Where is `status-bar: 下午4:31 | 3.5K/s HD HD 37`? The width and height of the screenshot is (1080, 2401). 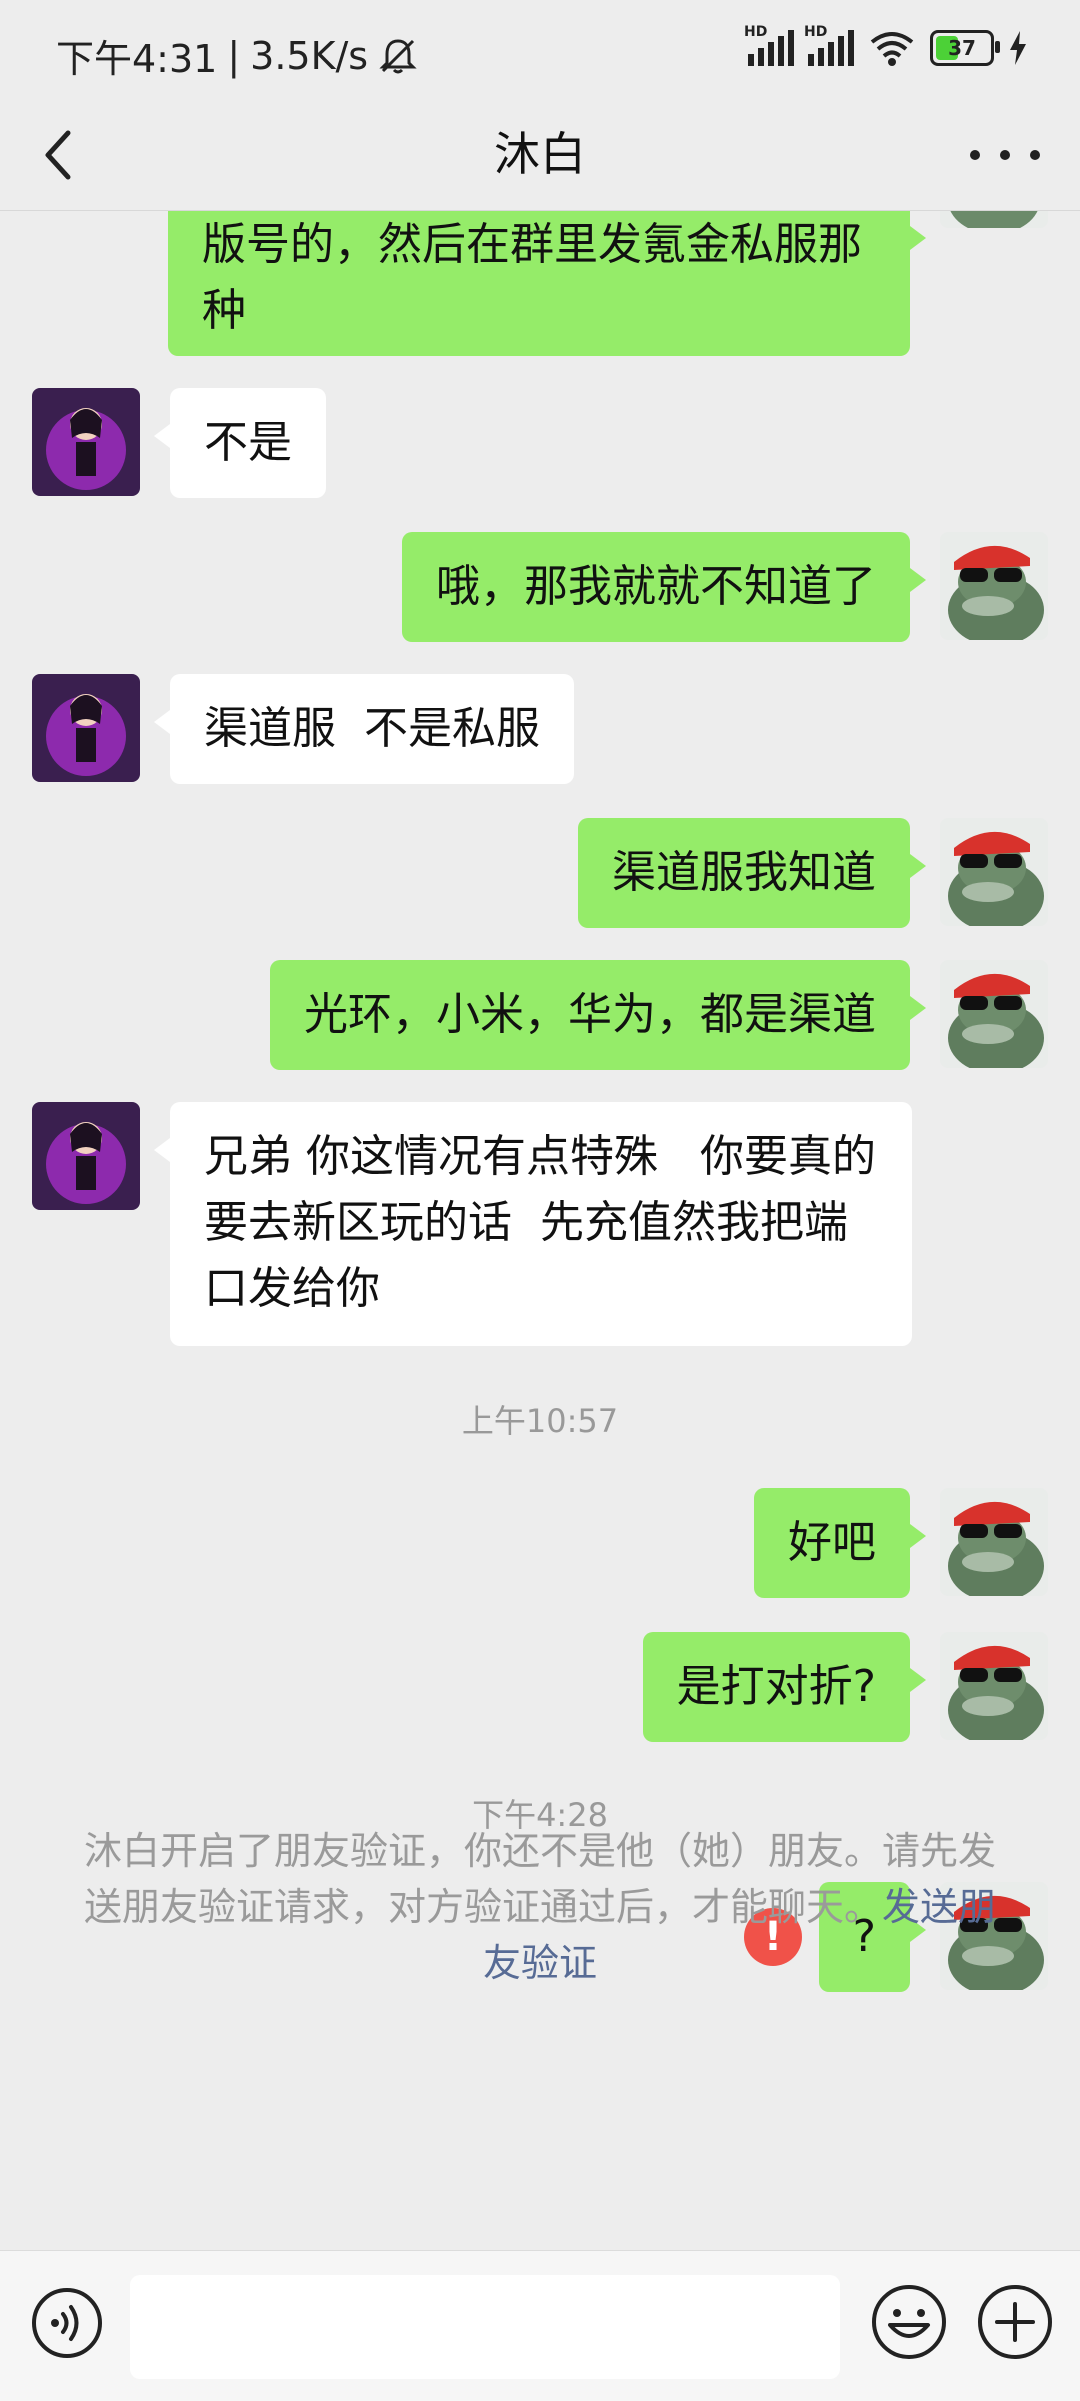 status-bar: 下午4:31 | 3.5K/s HD HD 37 is located at coordinates (540, 50).